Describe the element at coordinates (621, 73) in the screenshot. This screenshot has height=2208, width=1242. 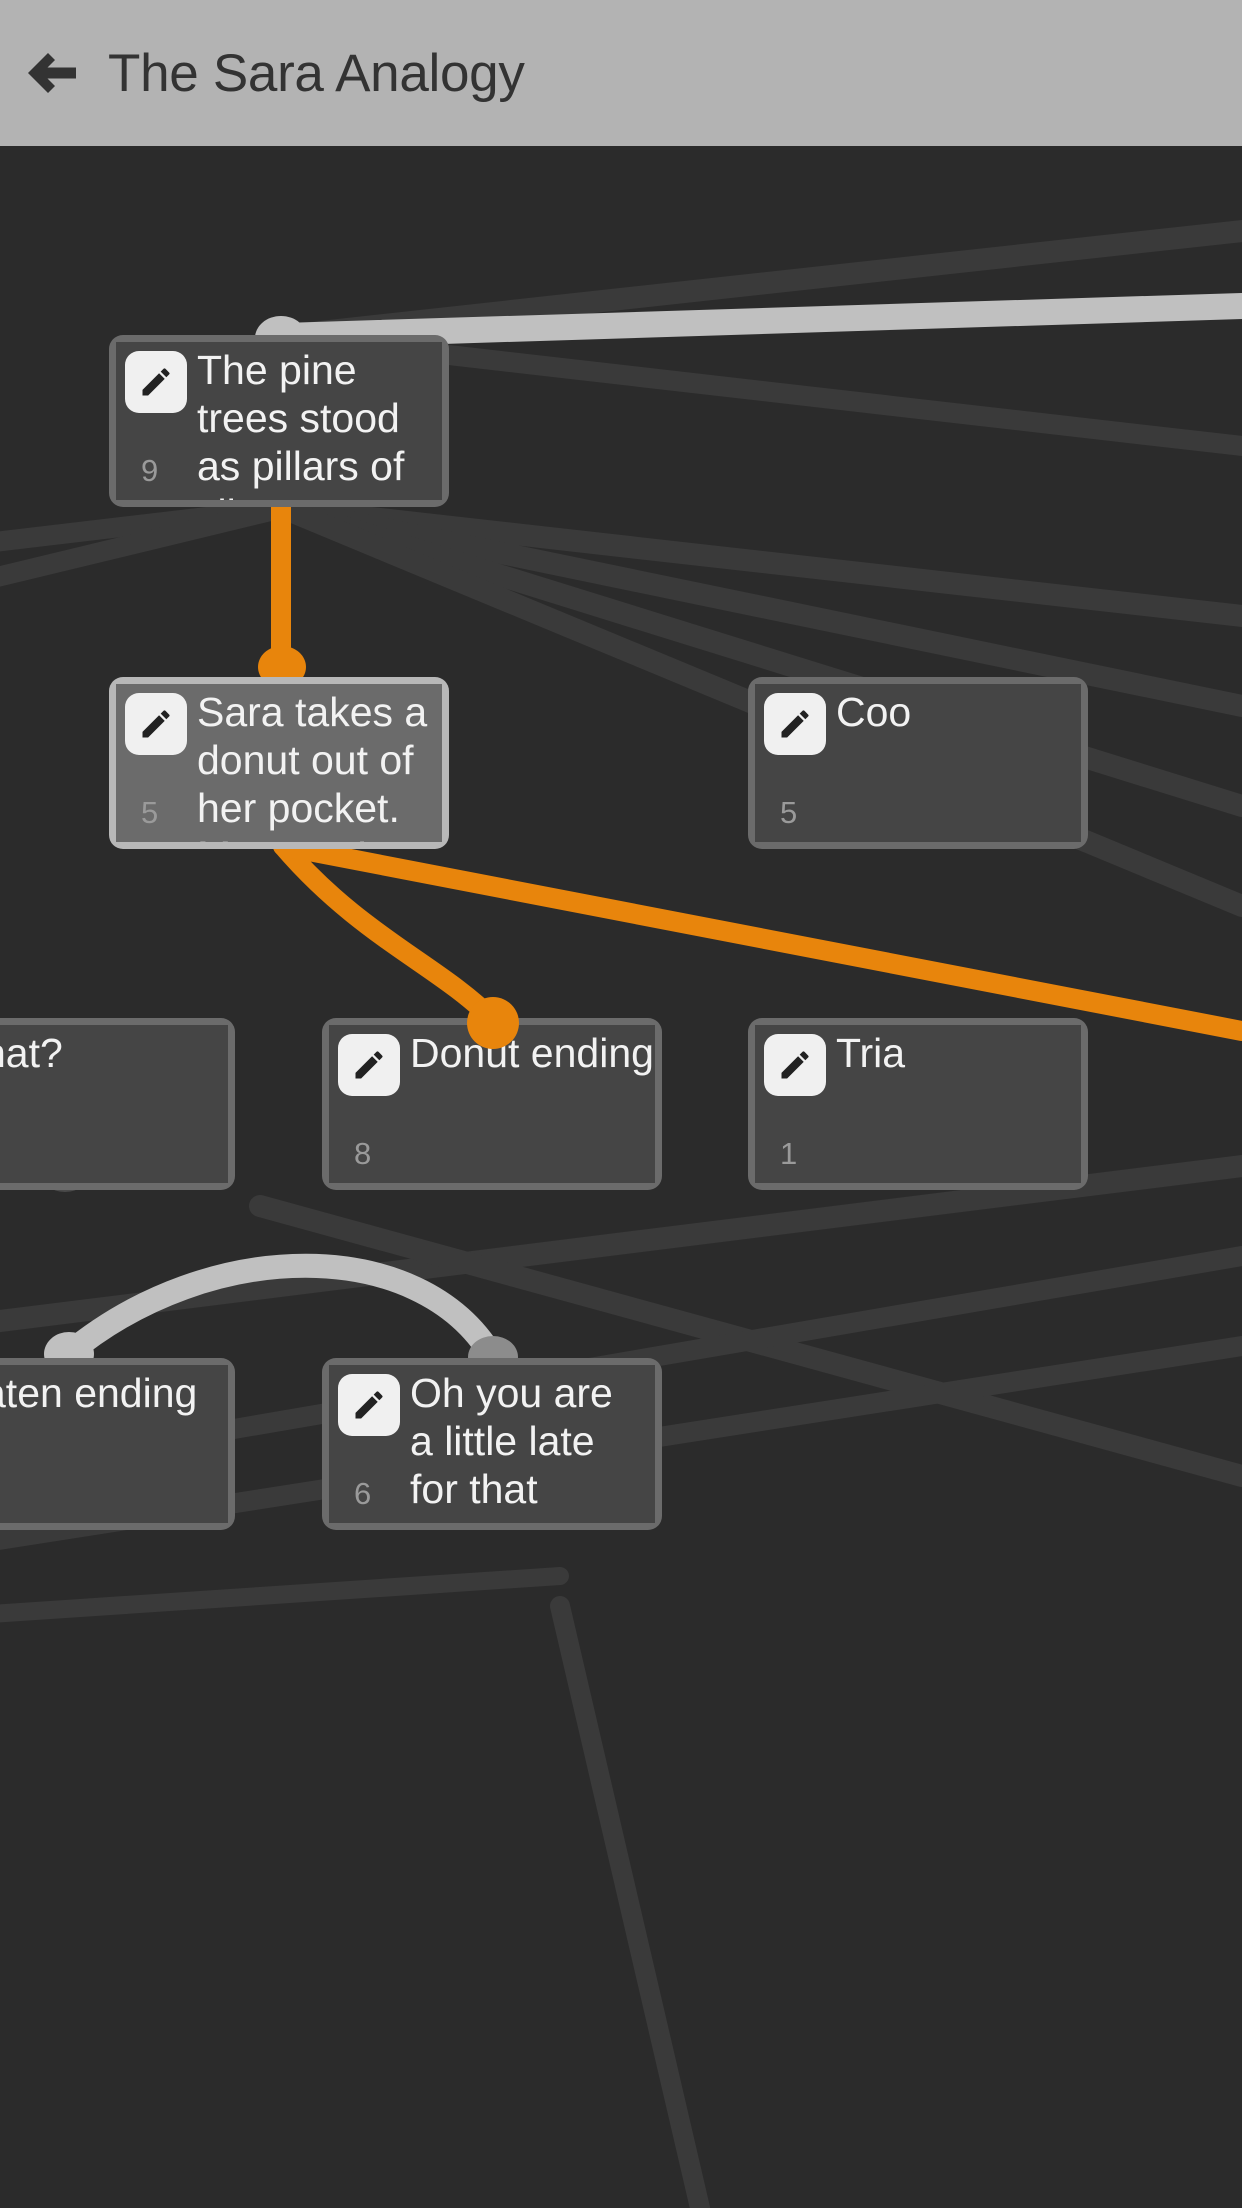
I see `app-header: The Sara Analogy` at that location.